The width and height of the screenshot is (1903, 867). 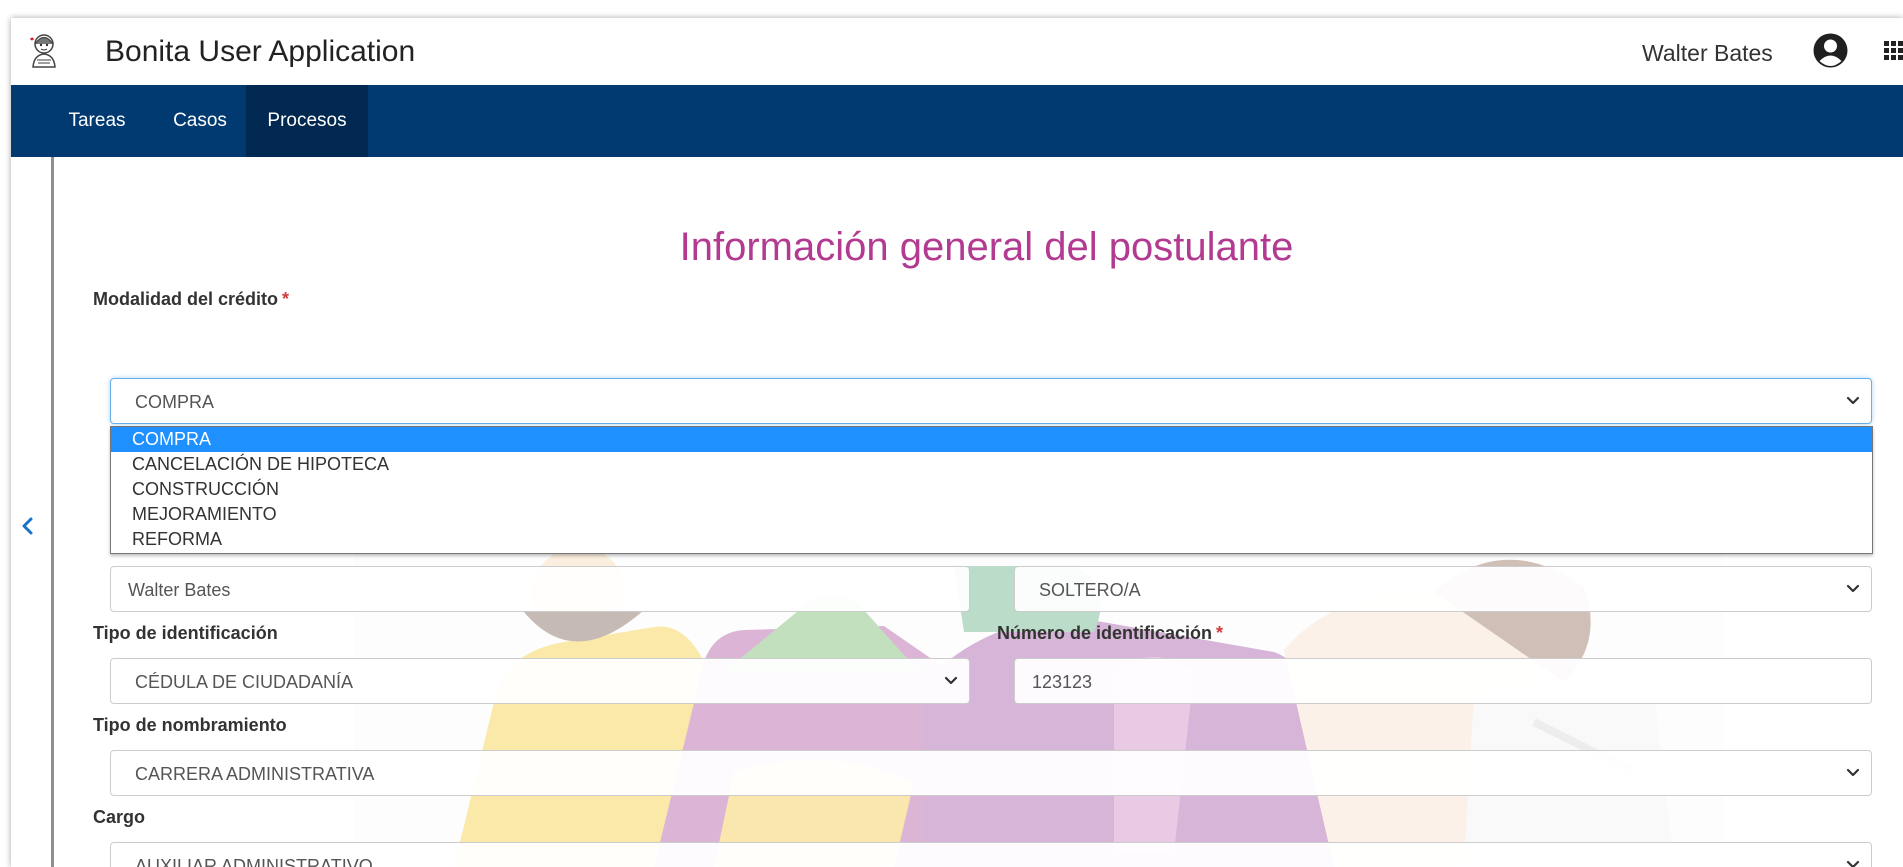 I want to click on app-title: Bonita User Application, so click(x=260, y=51).